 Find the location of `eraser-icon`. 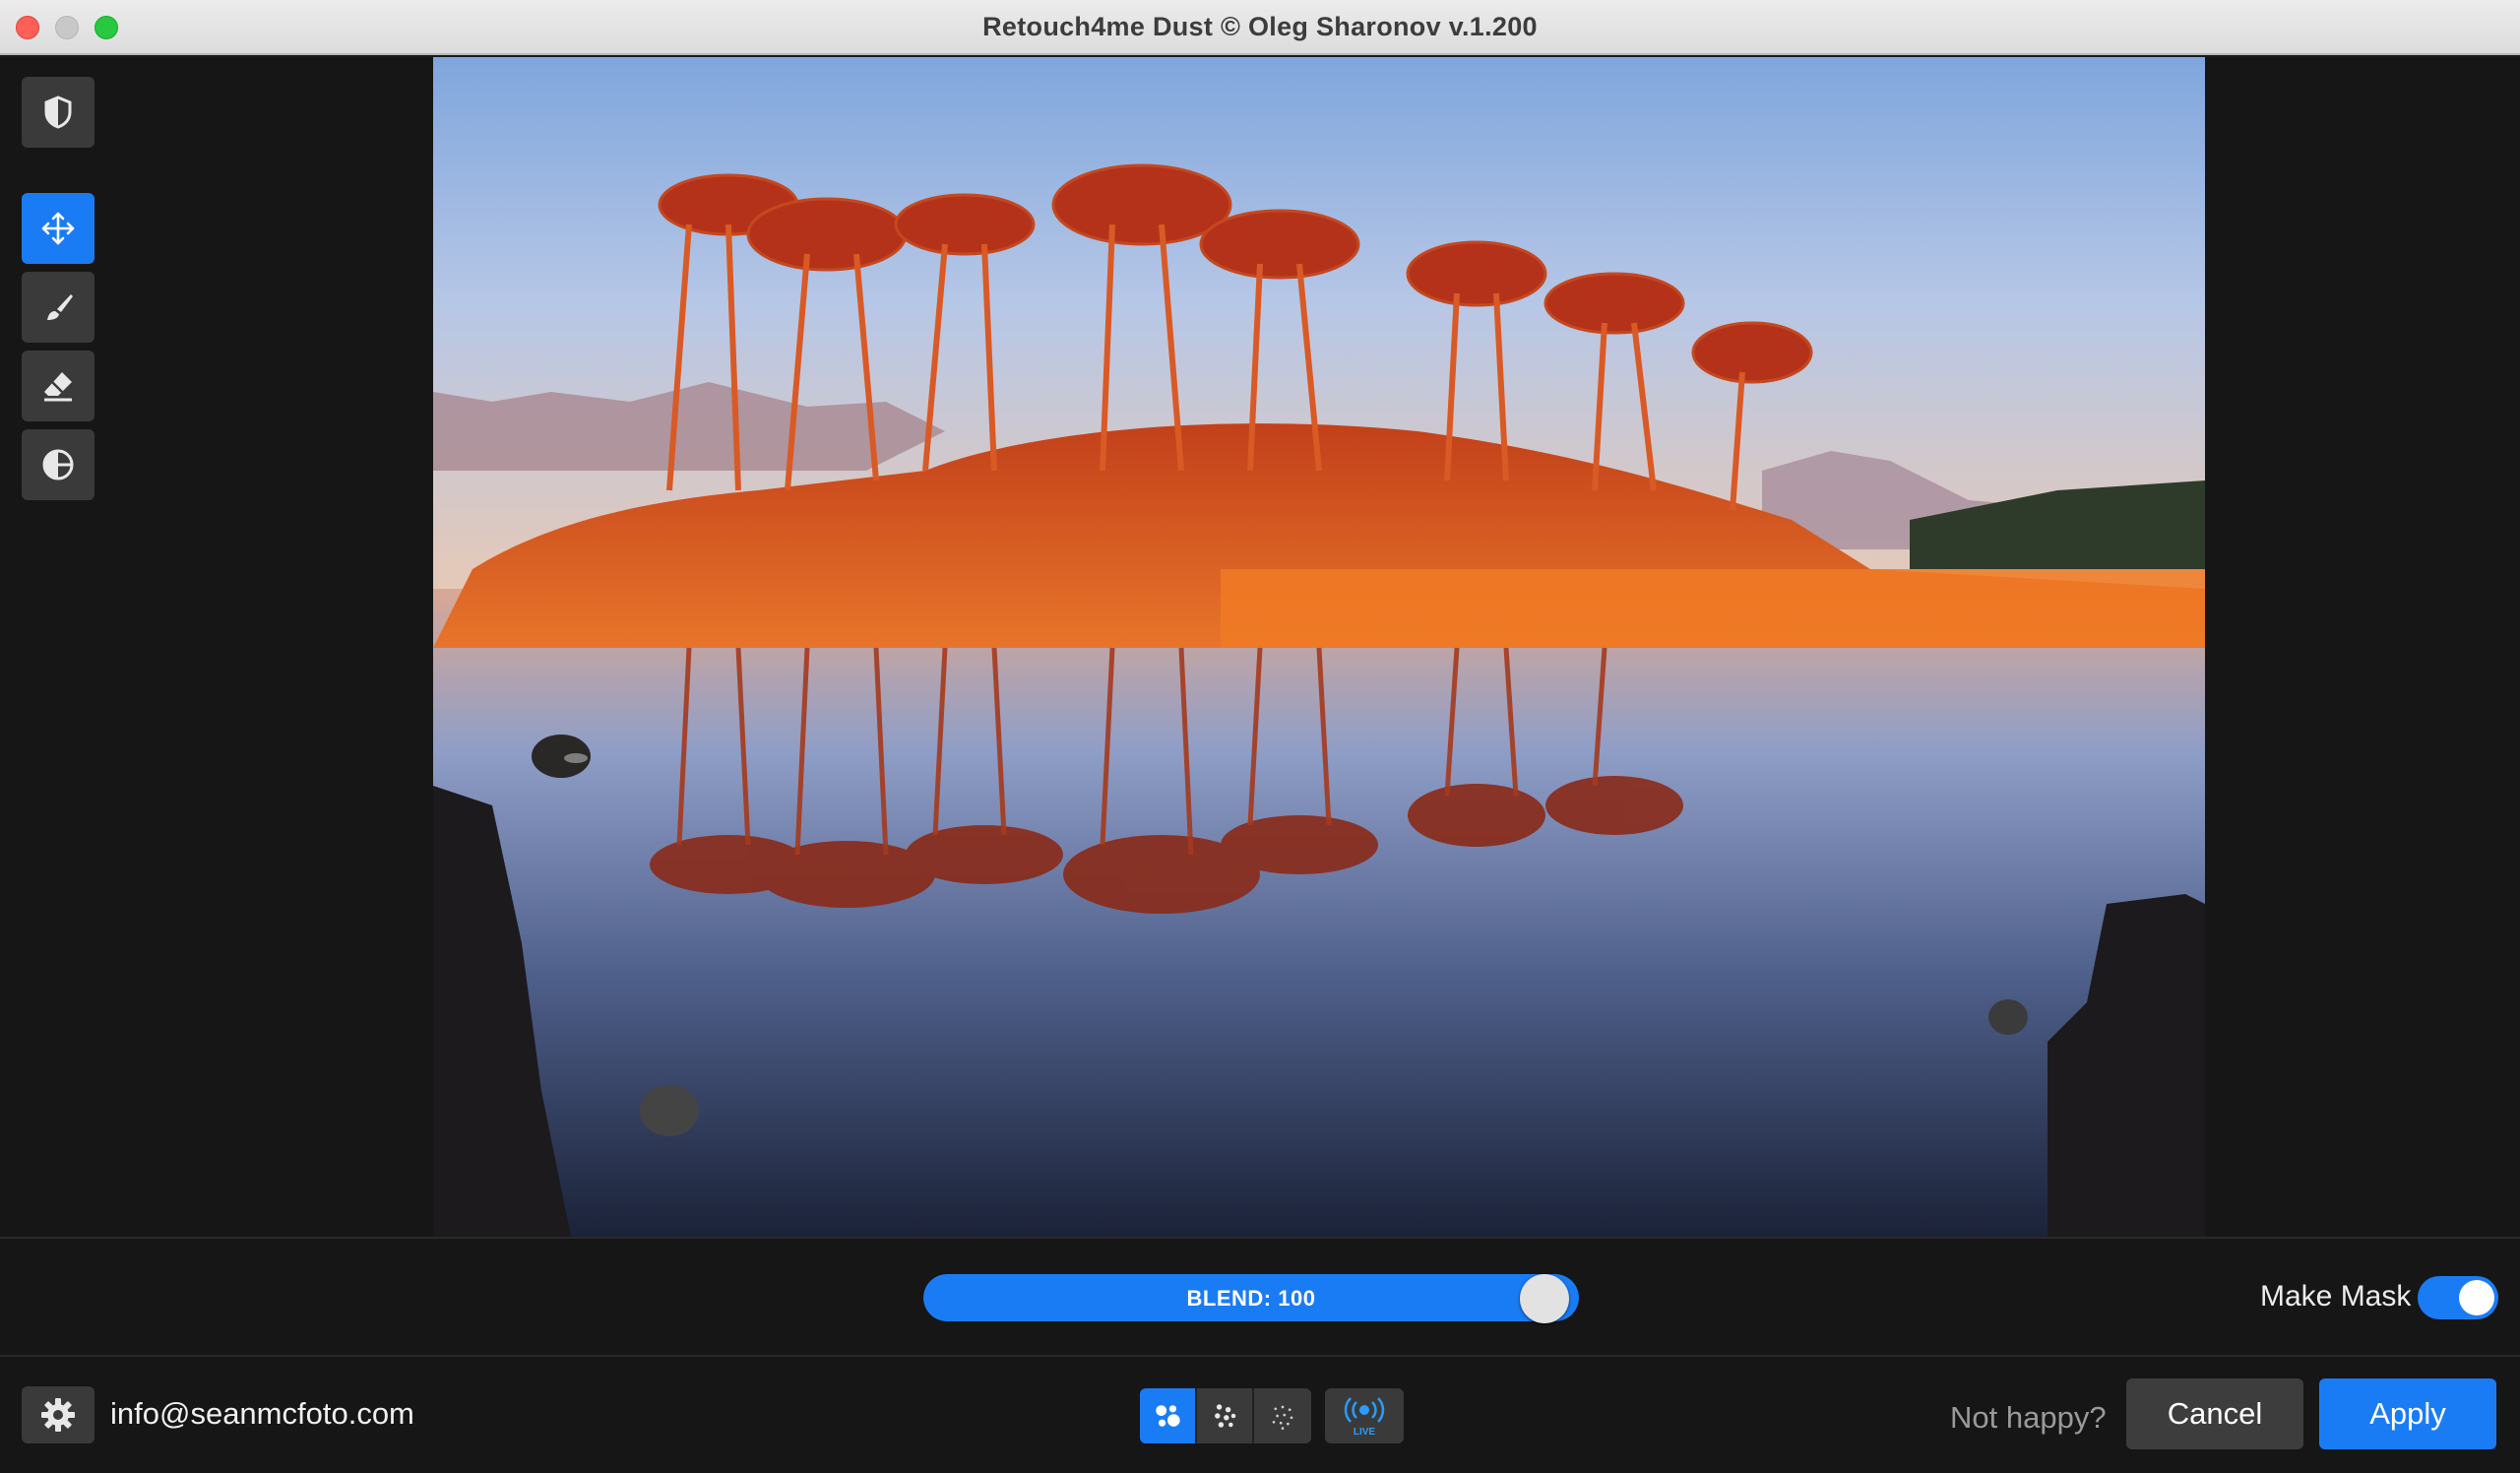

eraser-icon is located at coordinates (58, 387).